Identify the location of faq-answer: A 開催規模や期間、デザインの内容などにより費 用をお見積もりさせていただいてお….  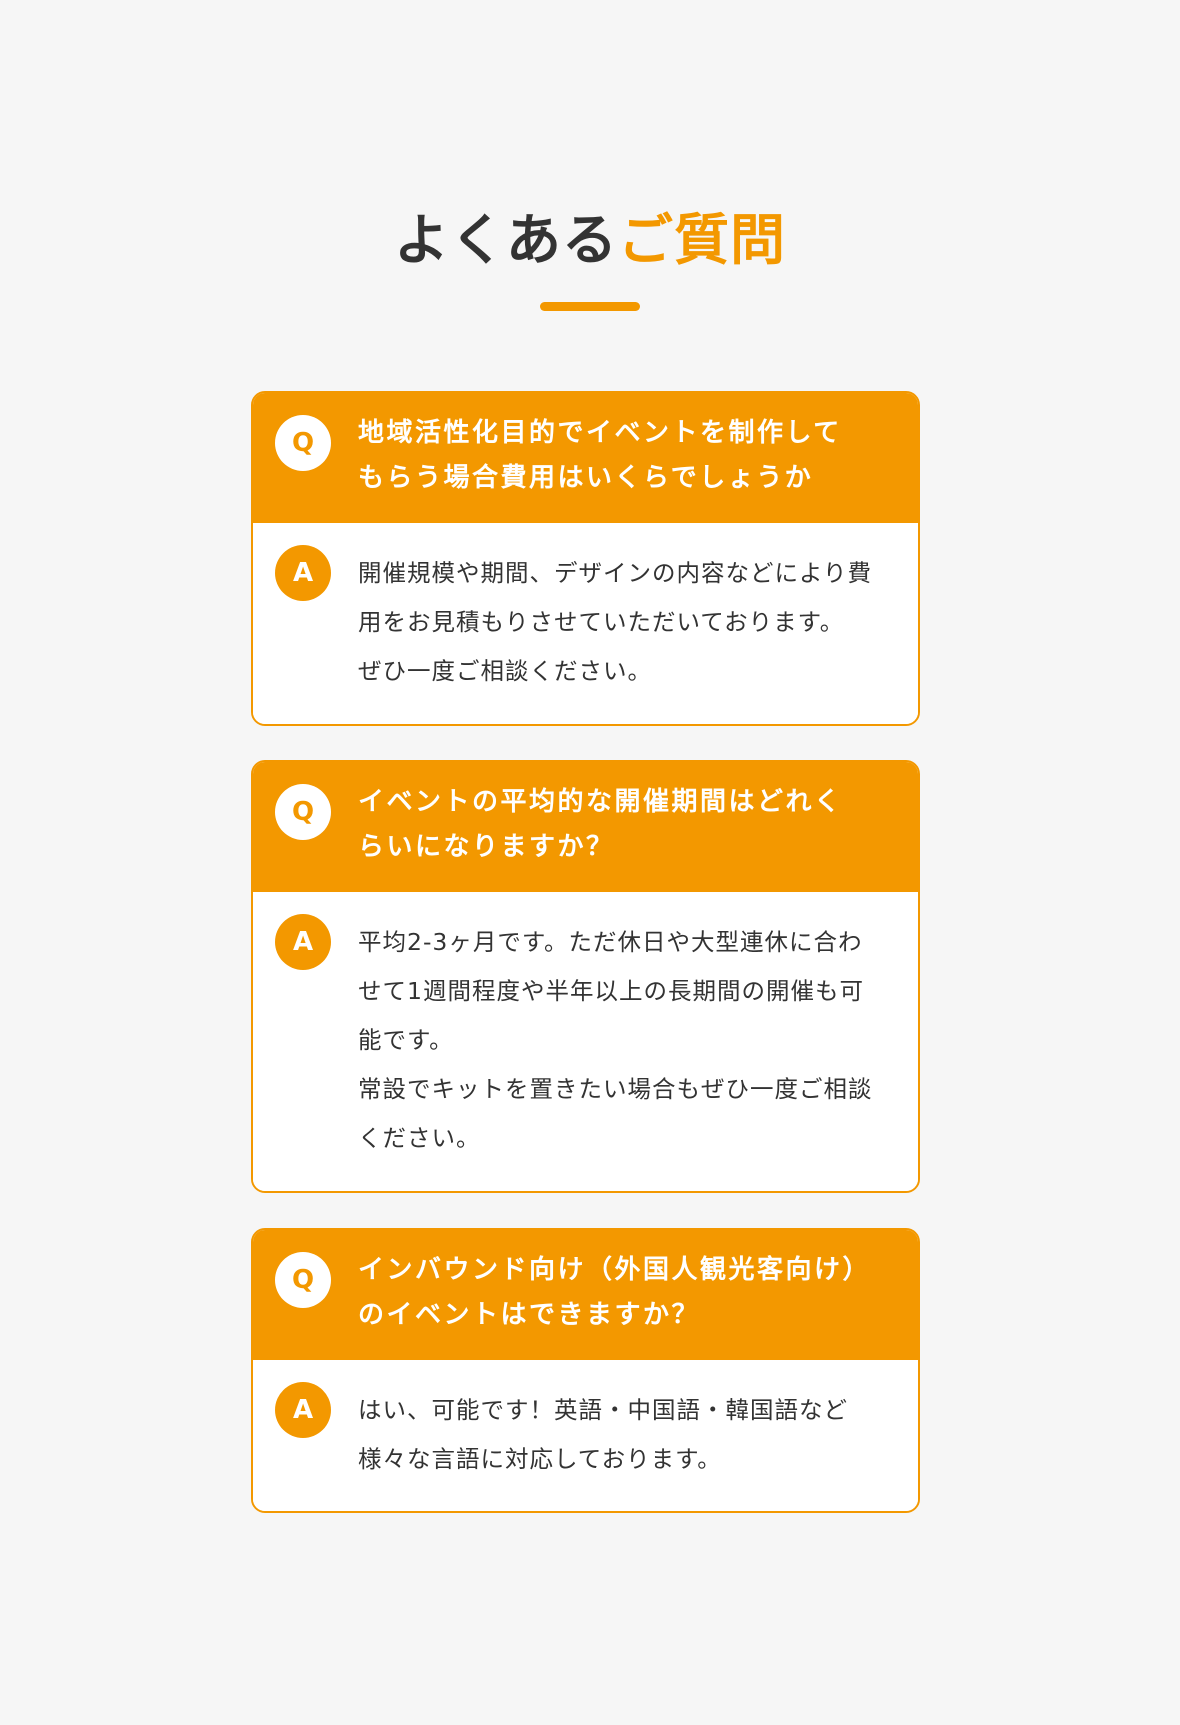
(585, 623).